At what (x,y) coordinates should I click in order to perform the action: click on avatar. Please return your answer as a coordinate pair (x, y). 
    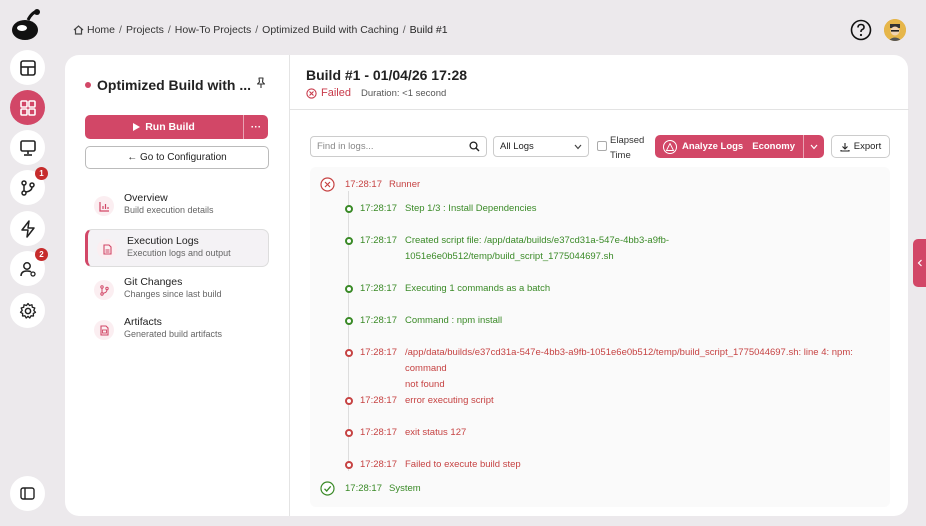
    Looking at the image, I should click on (895, 30).